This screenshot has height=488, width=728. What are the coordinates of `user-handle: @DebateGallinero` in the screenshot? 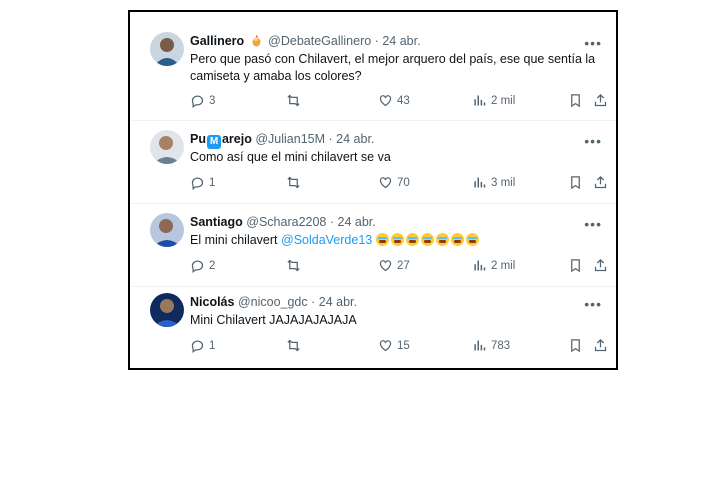 It's located at (319, 41).